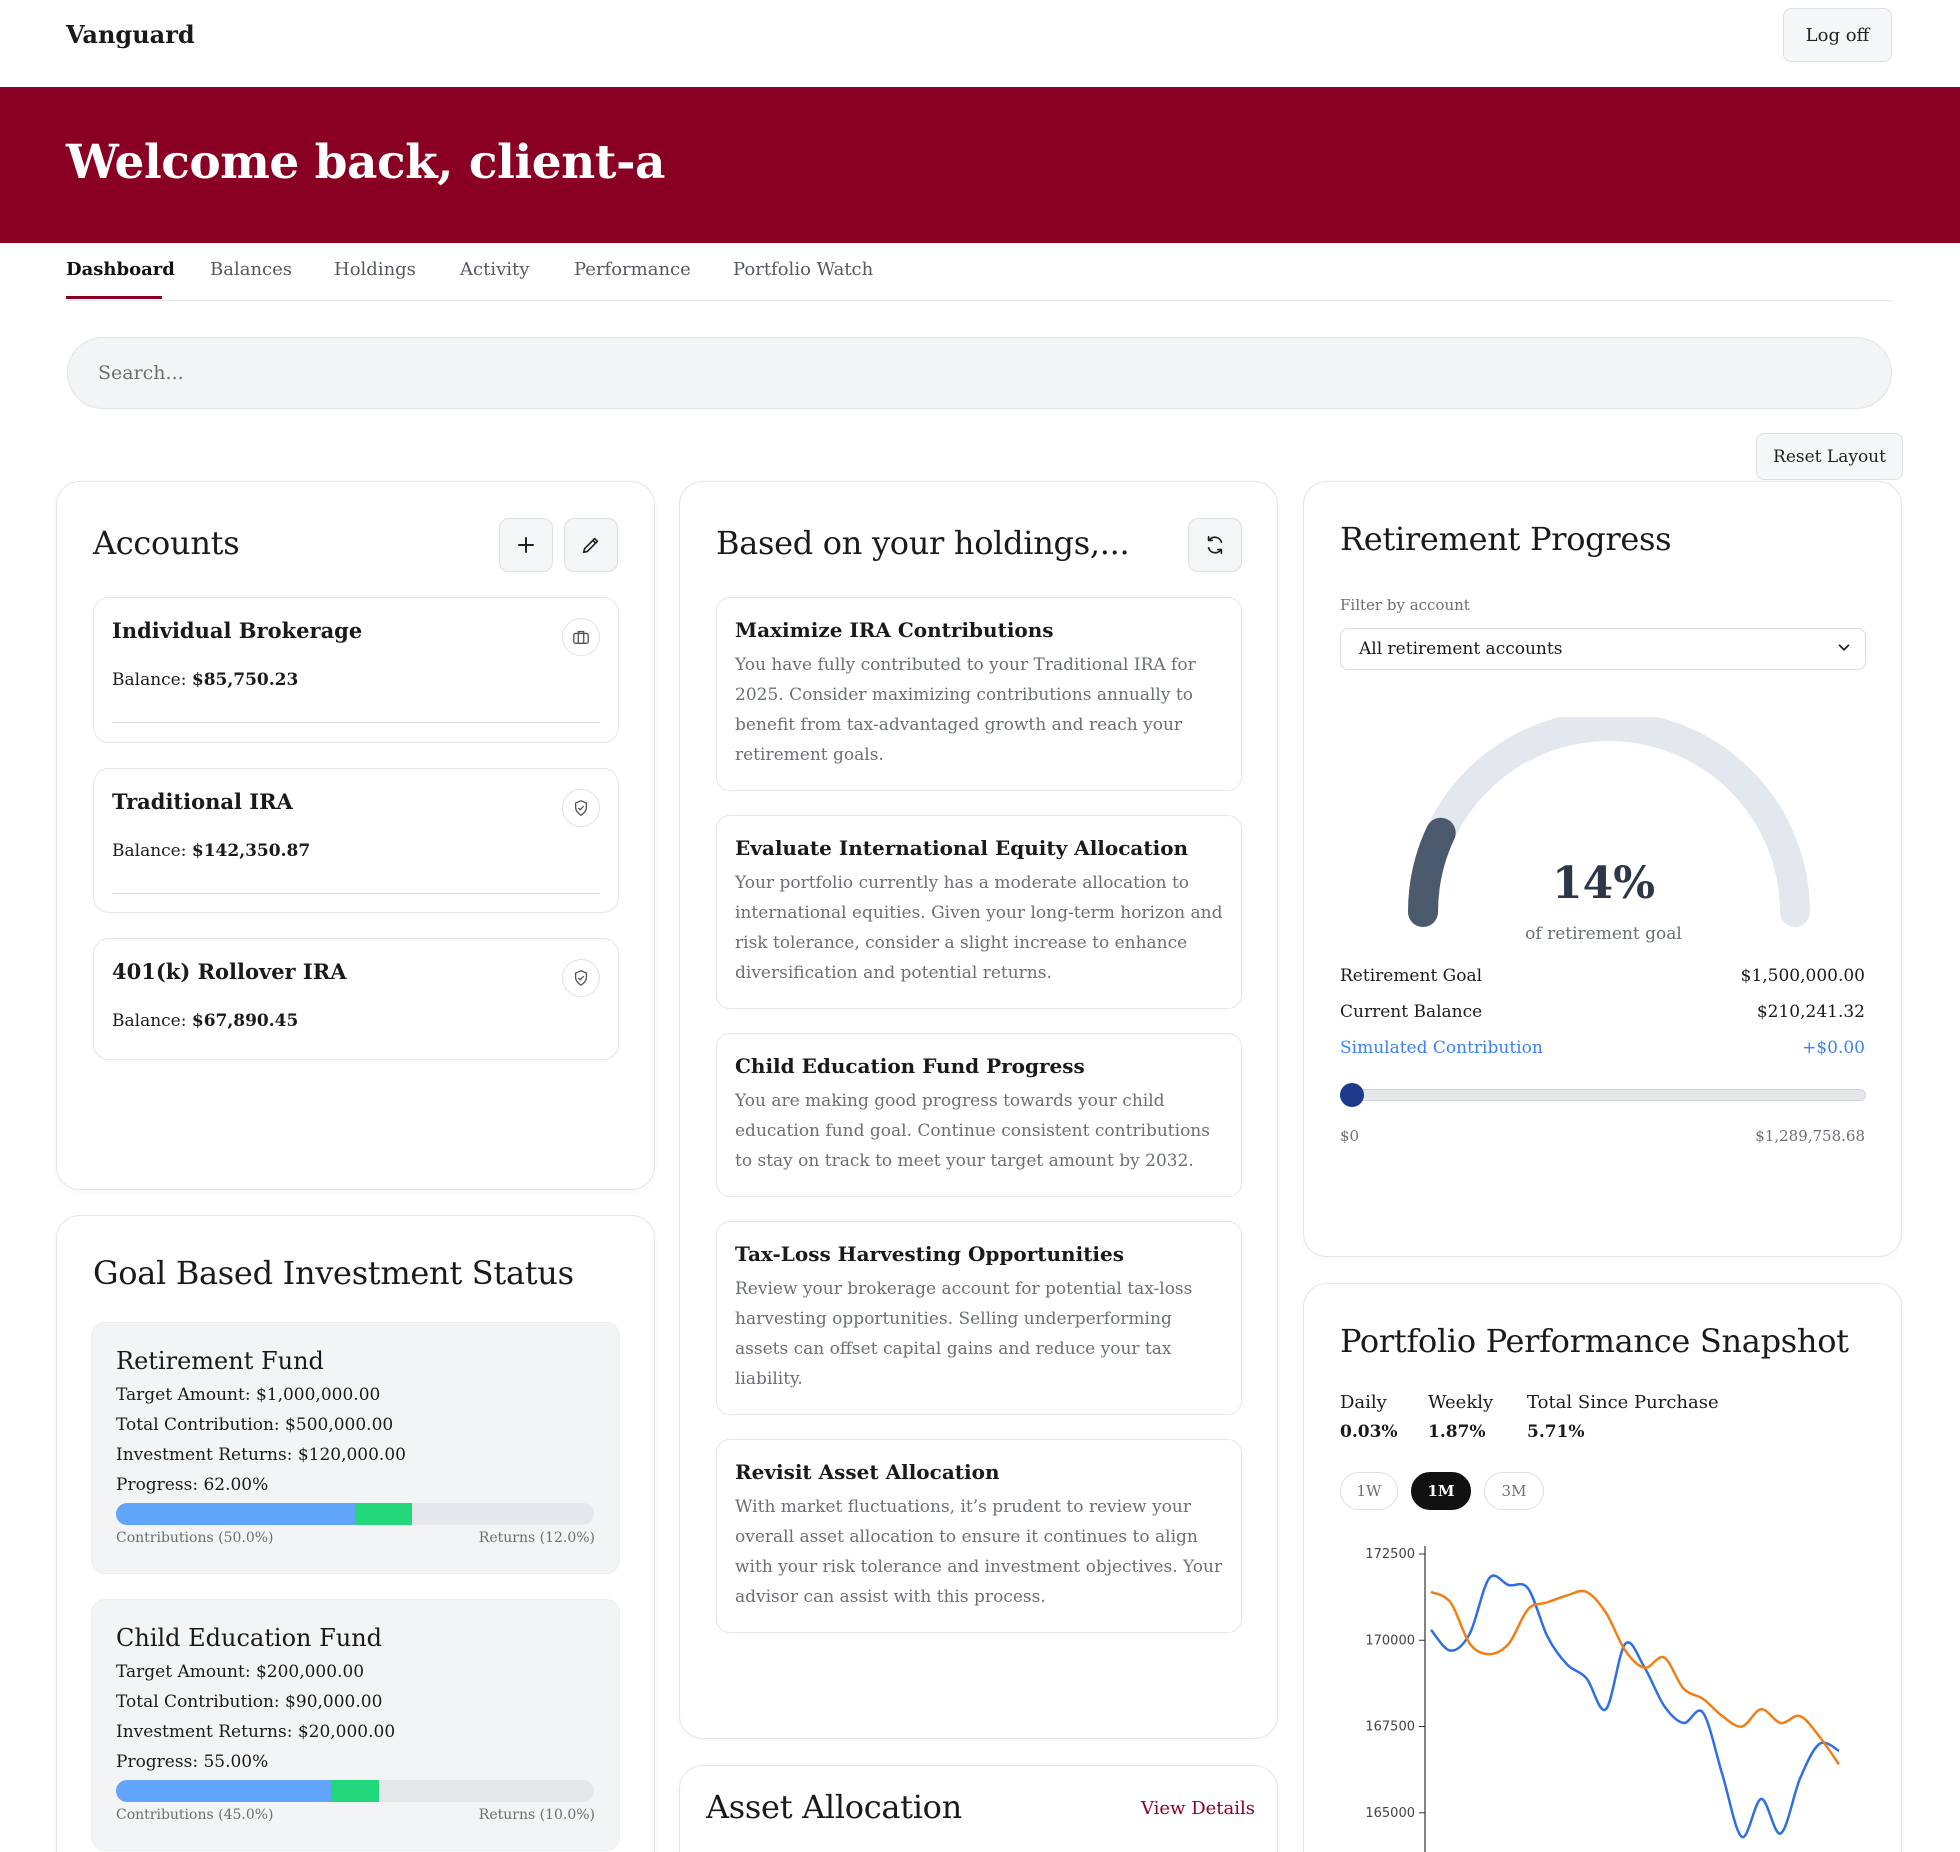 This screenshot has width=1960, height=1852. I want to click on refresh-icon, so click(1215, 545).